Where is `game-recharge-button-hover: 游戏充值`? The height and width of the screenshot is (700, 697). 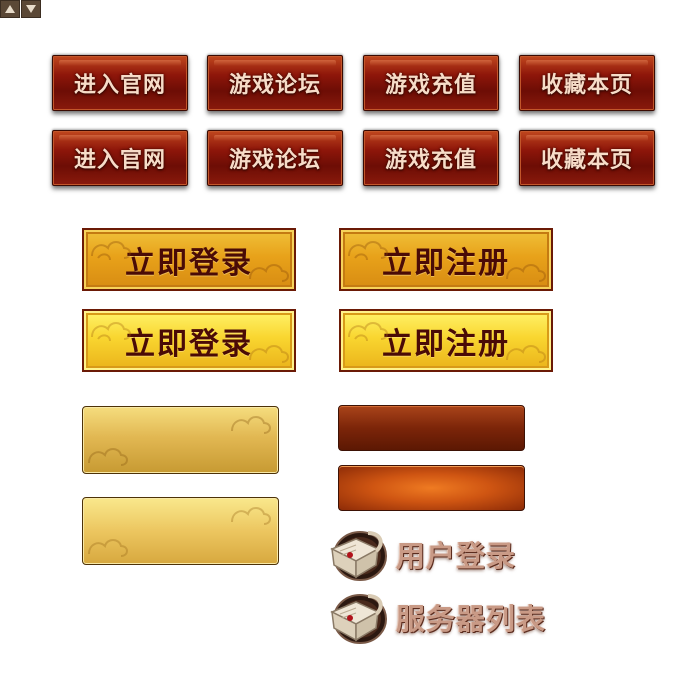 game-recharge-button-hover: 游戏充值 is located at coordinates (431, 158).